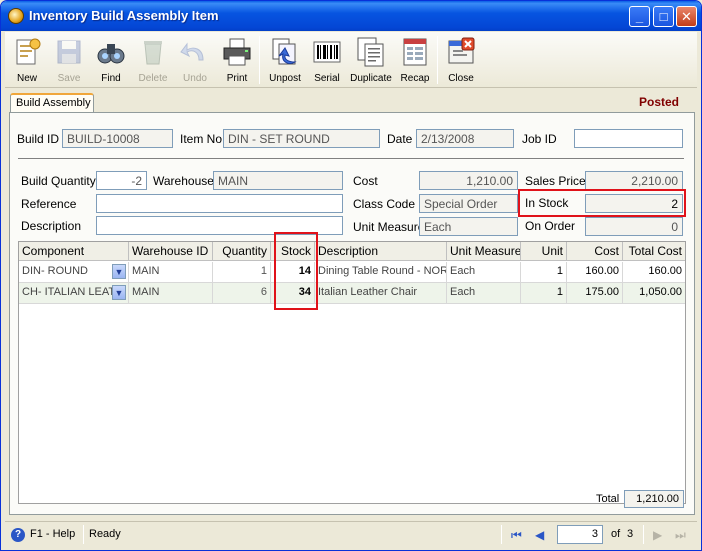  I want to click on binoculars-icon, so click(111, 52).